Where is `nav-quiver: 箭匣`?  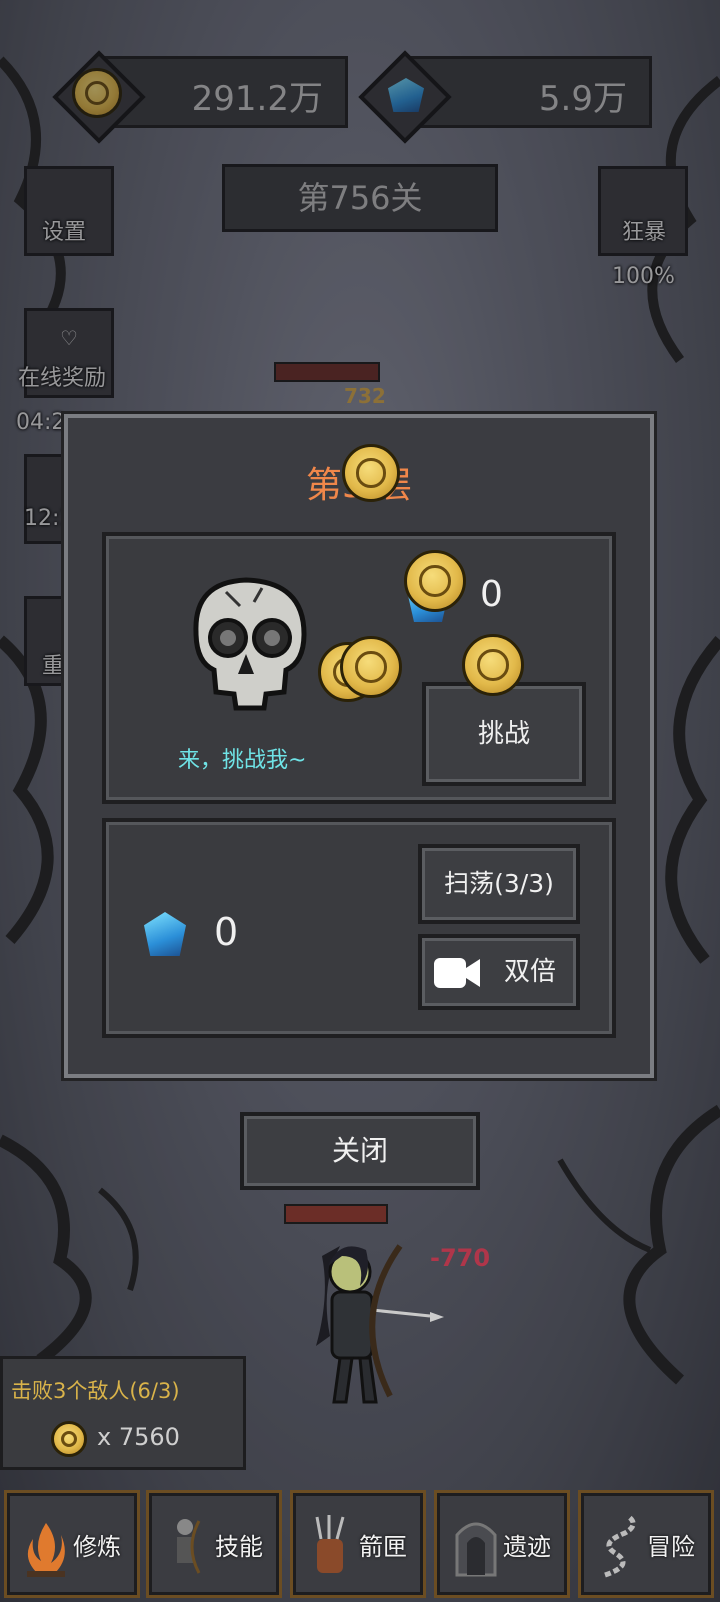 nav-quiver: 箭匣 is located at coordinates (358, 1544).